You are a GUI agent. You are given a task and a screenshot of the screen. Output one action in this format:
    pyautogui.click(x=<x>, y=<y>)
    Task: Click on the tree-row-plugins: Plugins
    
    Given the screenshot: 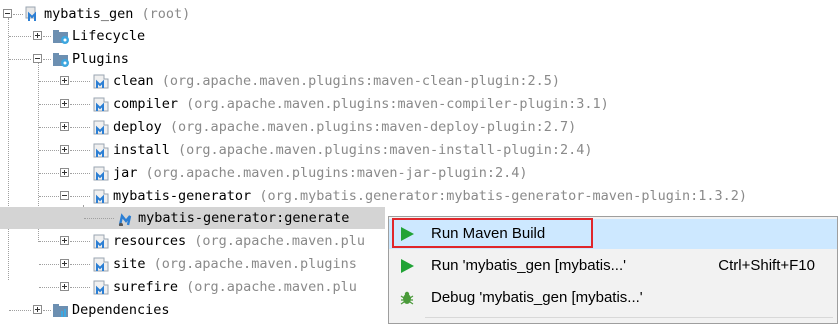 What is the action you would take?
    pyautogui.click(x=419, y=59)
    